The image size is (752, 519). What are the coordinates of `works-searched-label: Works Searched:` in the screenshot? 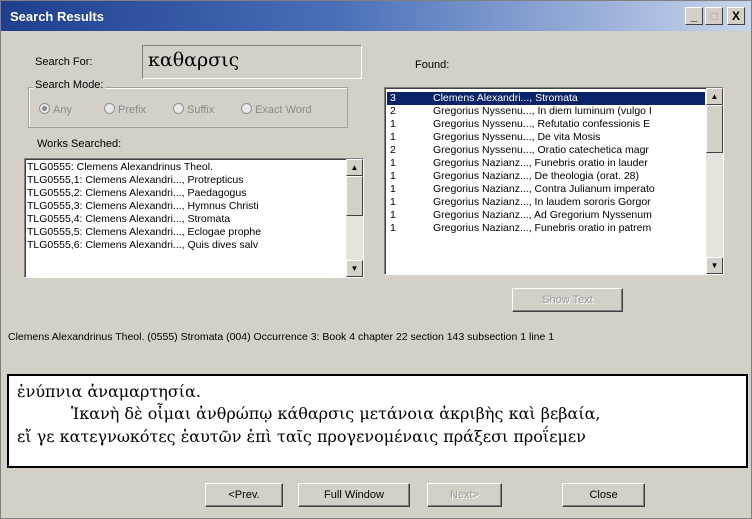 It's located at (79, 144).